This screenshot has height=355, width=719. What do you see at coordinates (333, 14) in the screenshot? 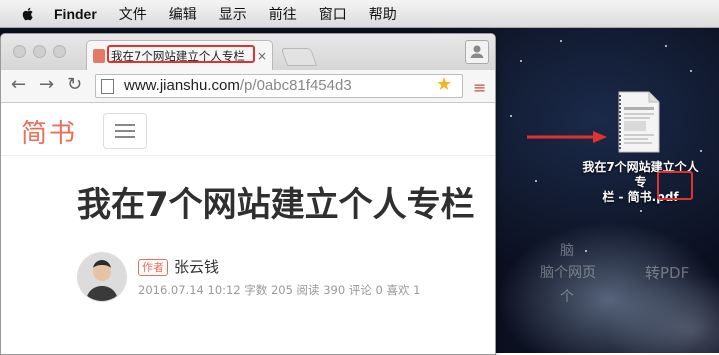
I see `menu-window: 窗口` at bounding box center [333, 14].